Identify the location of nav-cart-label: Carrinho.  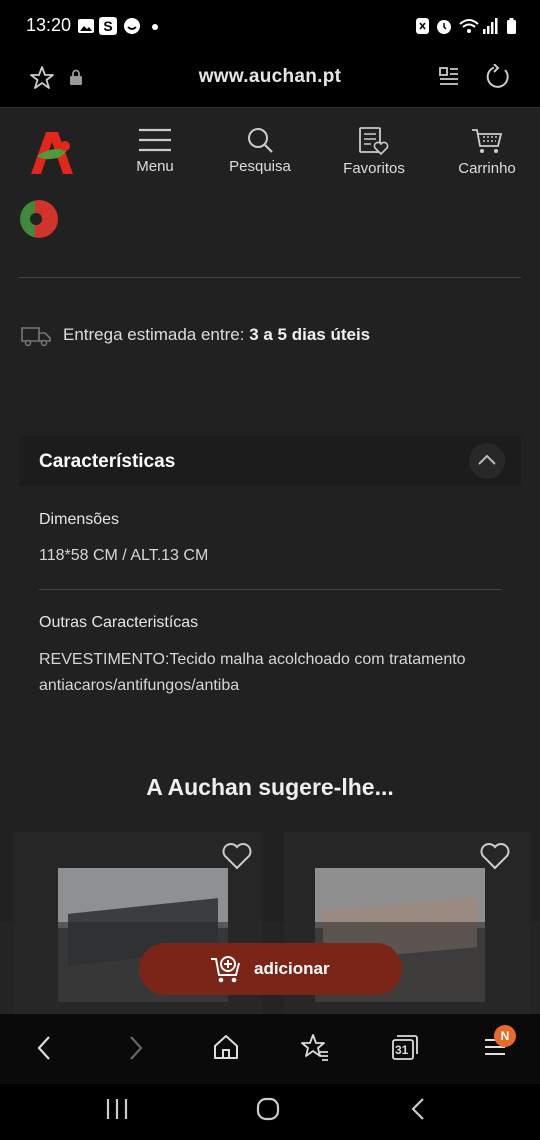
(487, 168).